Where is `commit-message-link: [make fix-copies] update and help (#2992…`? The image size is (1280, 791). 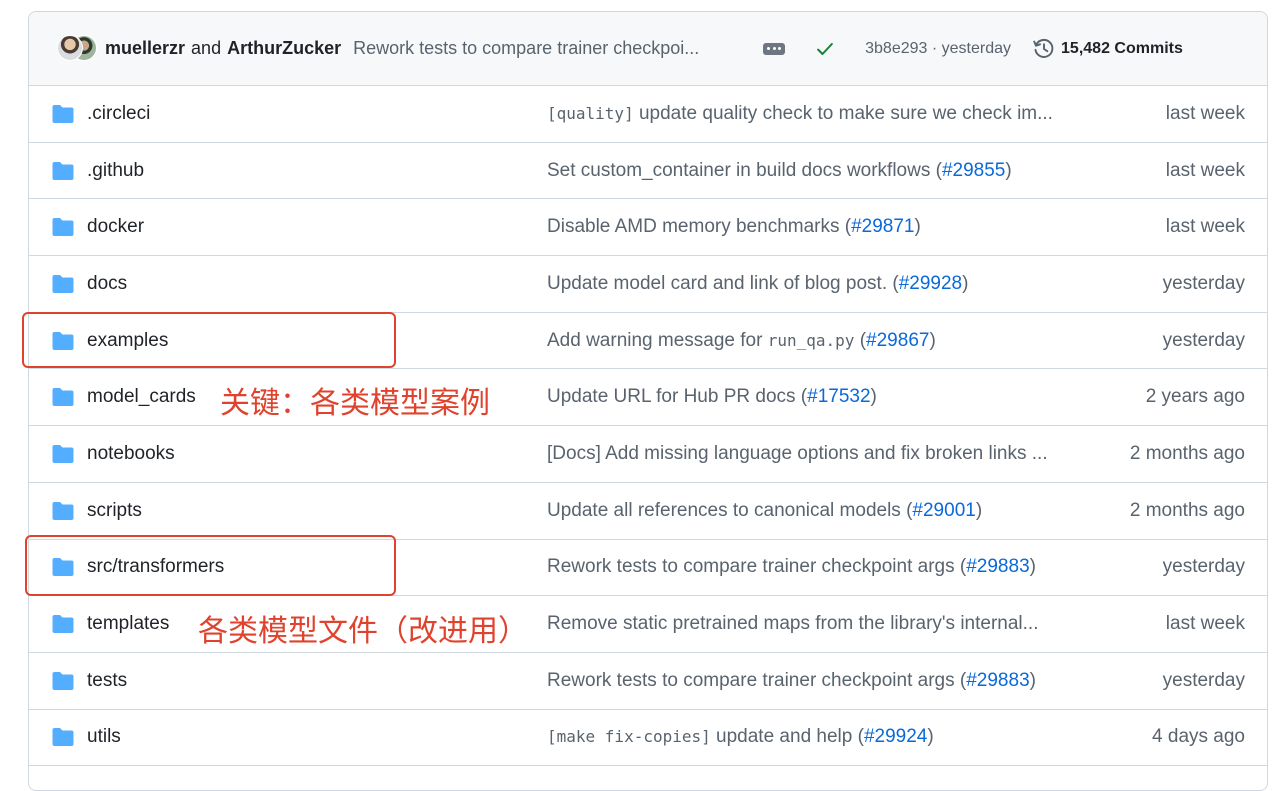
commit-message-link: [make fix-copies] update and help (#2992… is located at coordinates (817, 737).